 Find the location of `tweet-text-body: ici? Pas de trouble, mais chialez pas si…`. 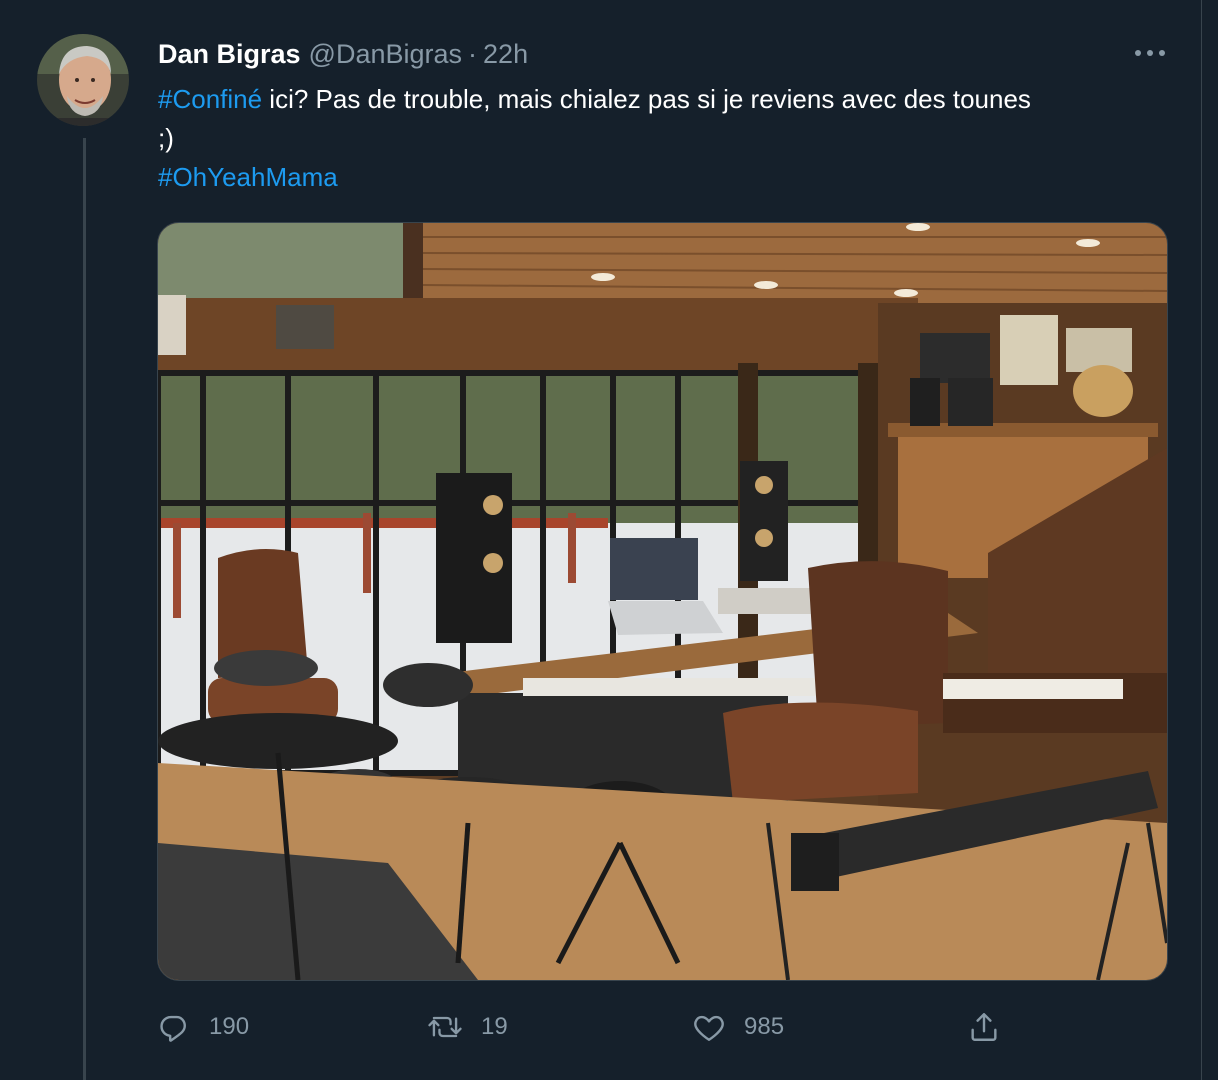

tweet-text-body: ici? Pas de trouble, mais chialez pas si… is located at coordinates (646, 99).